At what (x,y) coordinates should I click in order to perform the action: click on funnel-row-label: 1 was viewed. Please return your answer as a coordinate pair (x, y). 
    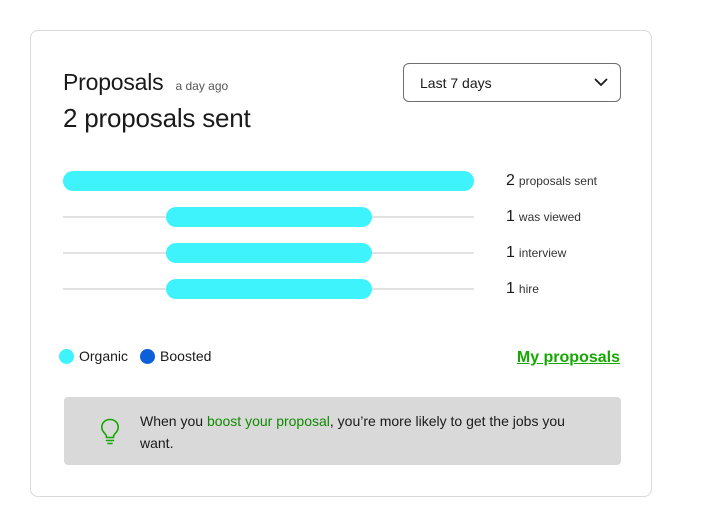
    Looking at the image, I should click on (543, 217).